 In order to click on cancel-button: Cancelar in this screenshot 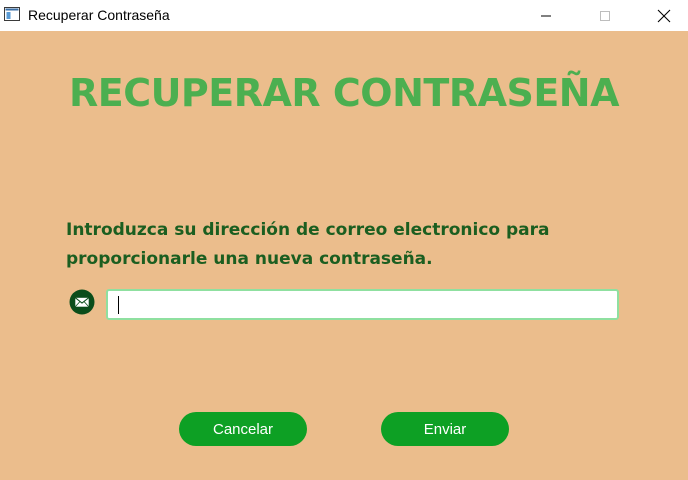, I will do `click(243, 429)`.